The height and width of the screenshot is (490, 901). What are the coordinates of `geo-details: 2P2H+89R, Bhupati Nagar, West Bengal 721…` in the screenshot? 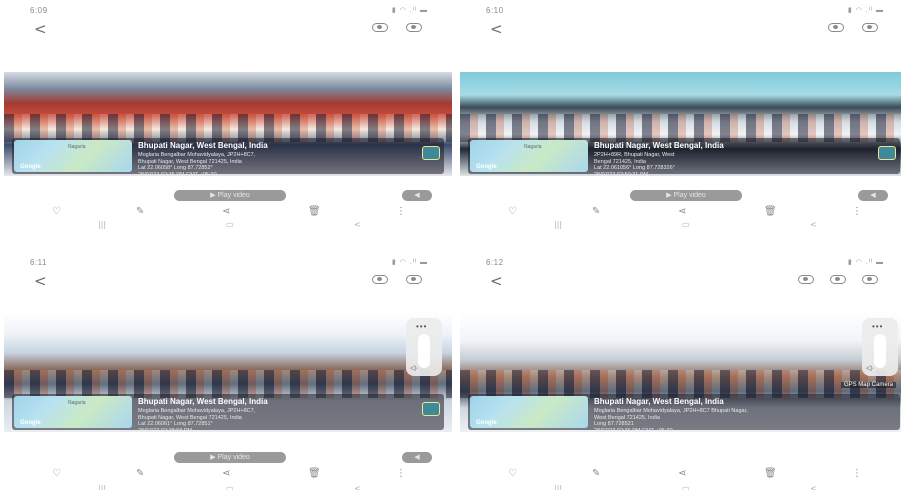 It's located at (634, 164).